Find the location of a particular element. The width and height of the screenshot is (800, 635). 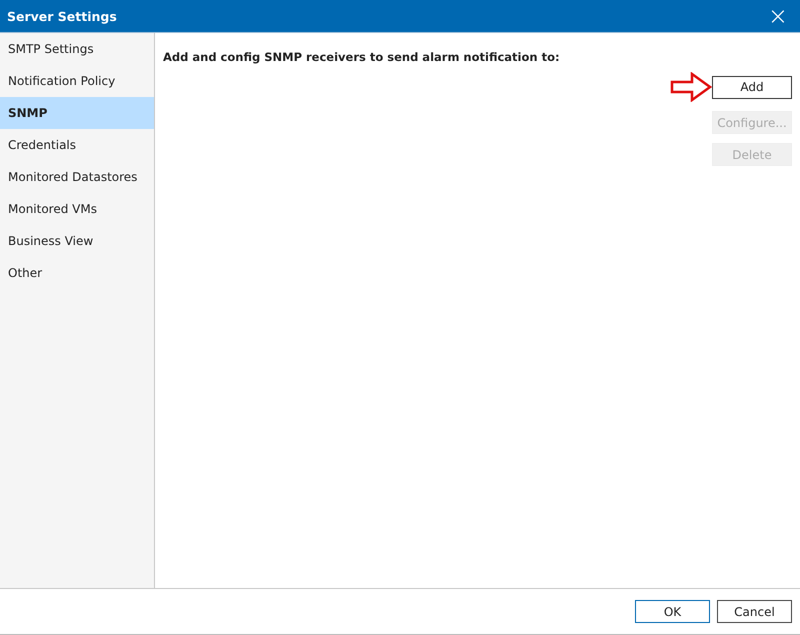

sidebar-item: Business View is located at coordinates (77, 241).